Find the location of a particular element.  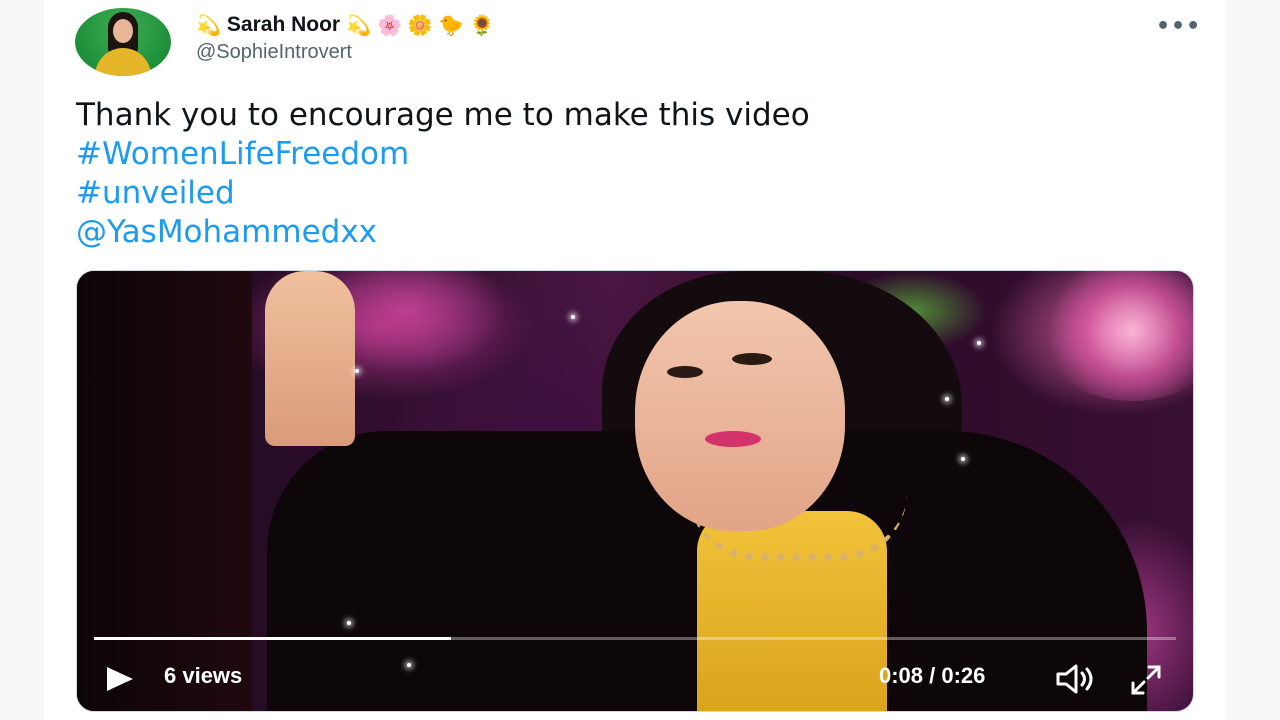

chick-emoji: 🐤 is located at coordinates (451, 25).